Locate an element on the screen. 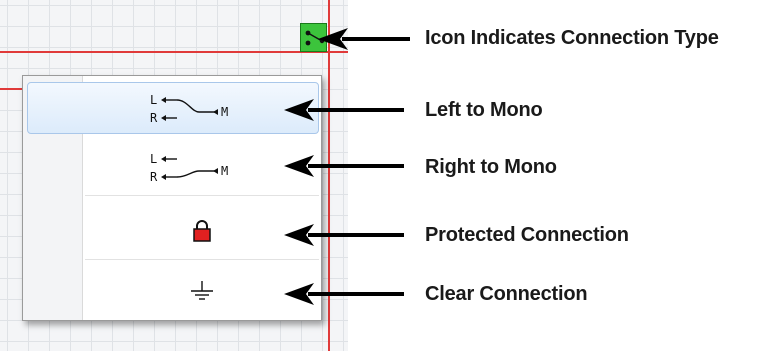 The width and height of the screenshot is (762, 351). callout-arrow-clear is located at coordinates (344, 294).